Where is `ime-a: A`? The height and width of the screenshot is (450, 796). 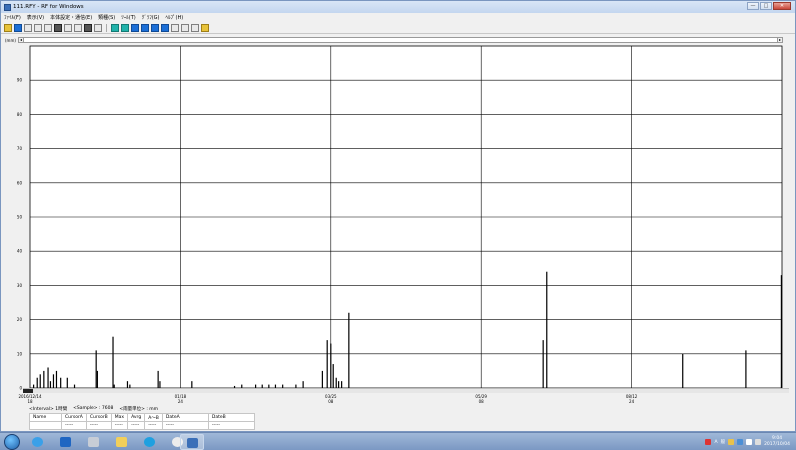
ime-a: A is located at coordinates (715, 442).